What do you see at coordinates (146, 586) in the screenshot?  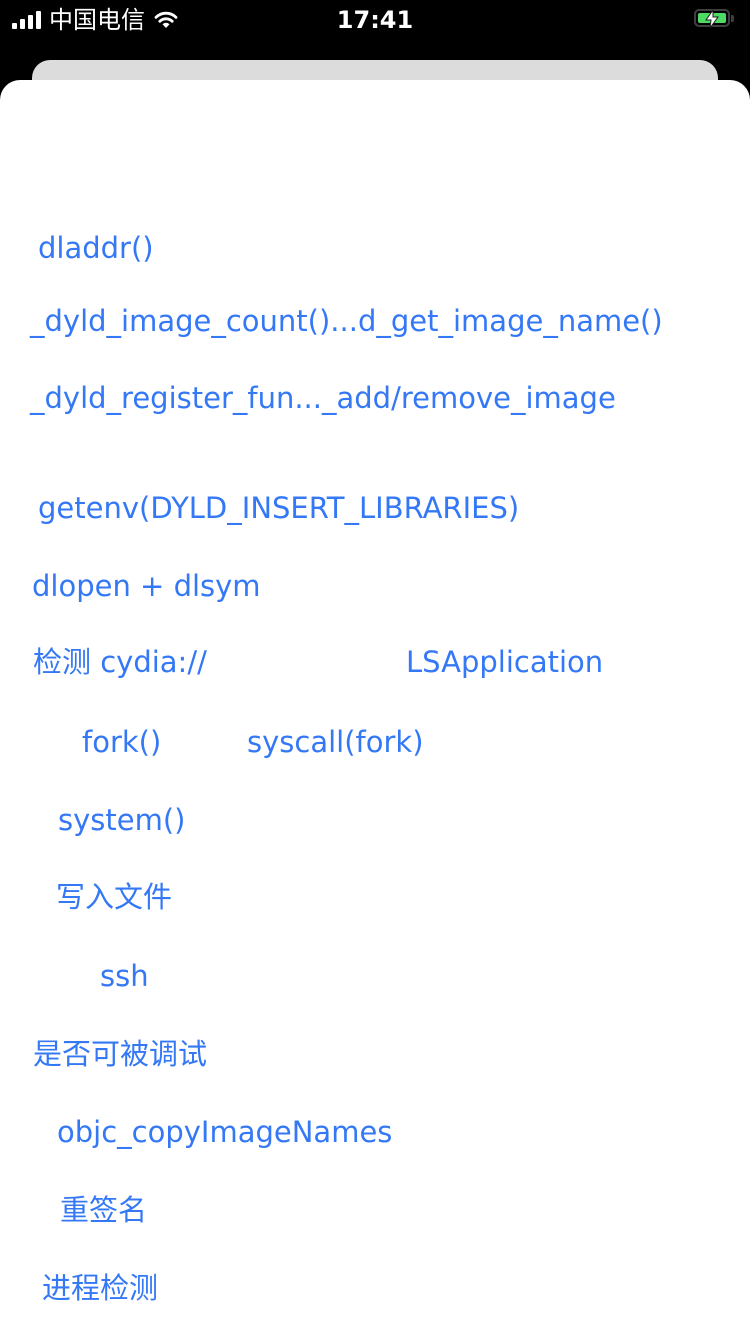 I see `dlopen-button: dlopen + dlsym` at bounding box center [146, 586].